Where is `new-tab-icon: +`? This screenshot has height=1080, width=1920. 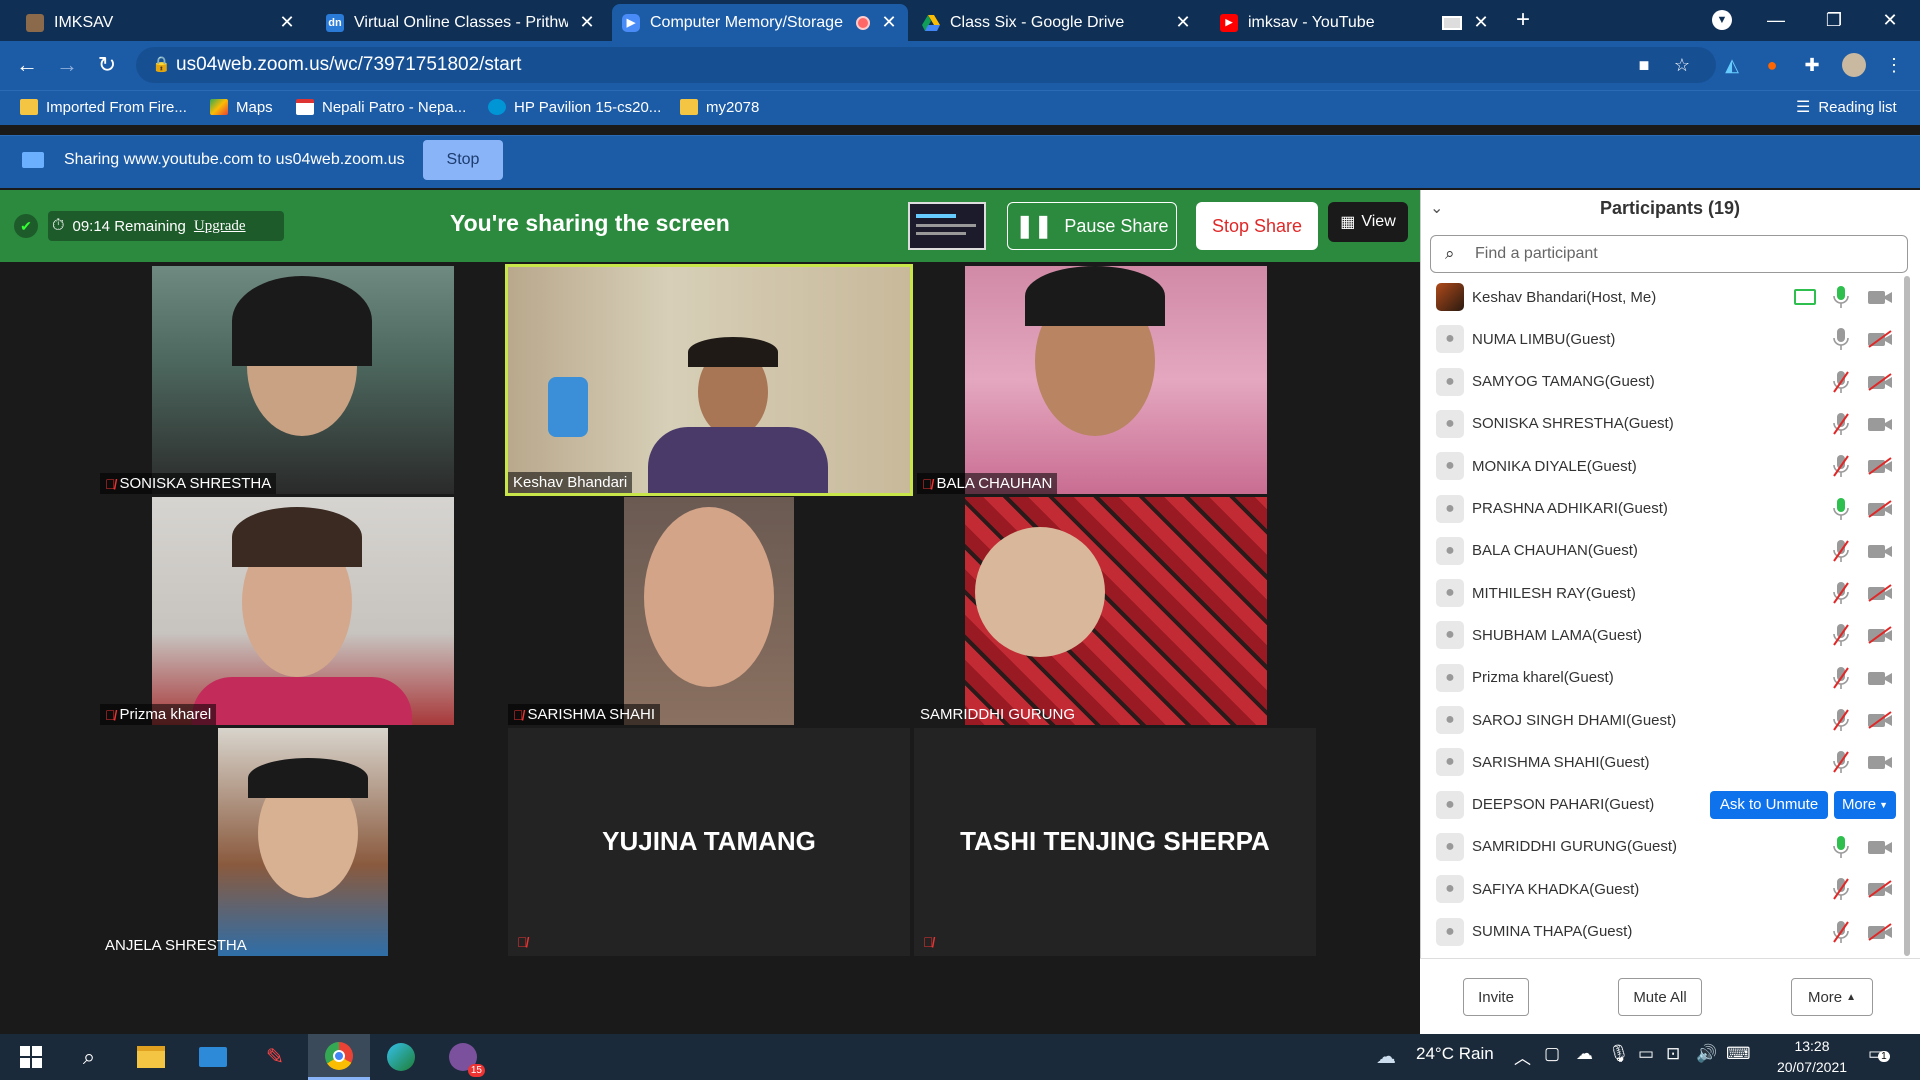 new-tab-icon: + is located at coordinates (1523, 20).